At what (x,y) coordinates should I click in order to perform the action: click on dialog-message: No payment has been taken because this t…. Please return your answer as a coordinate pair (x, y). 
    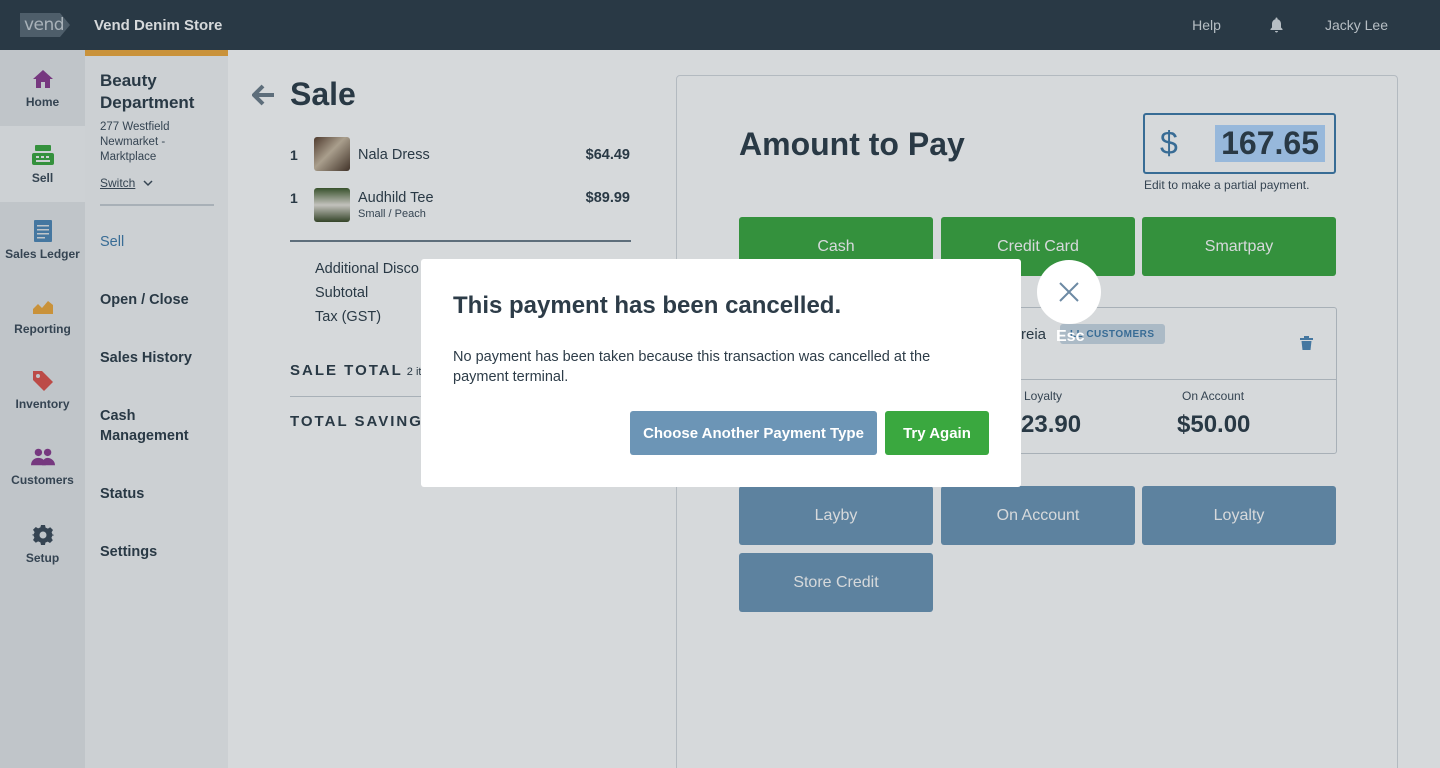
    Looking at the image, I should click on (692, 367).